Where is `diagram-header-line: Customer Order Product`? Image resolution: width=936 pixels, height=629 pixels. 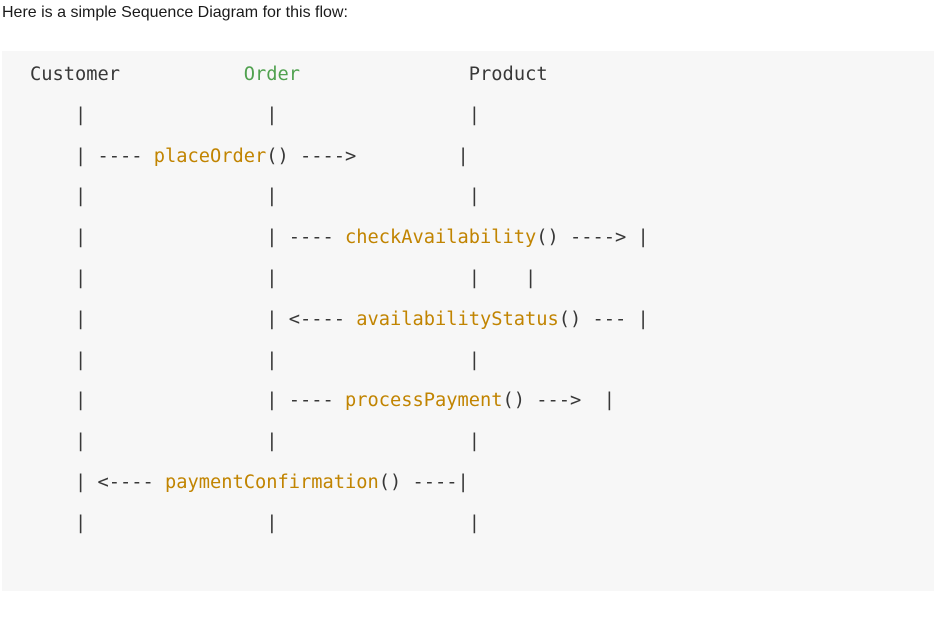
diagram-header-line: Customer Order Product is located at coordinates (289, 75).